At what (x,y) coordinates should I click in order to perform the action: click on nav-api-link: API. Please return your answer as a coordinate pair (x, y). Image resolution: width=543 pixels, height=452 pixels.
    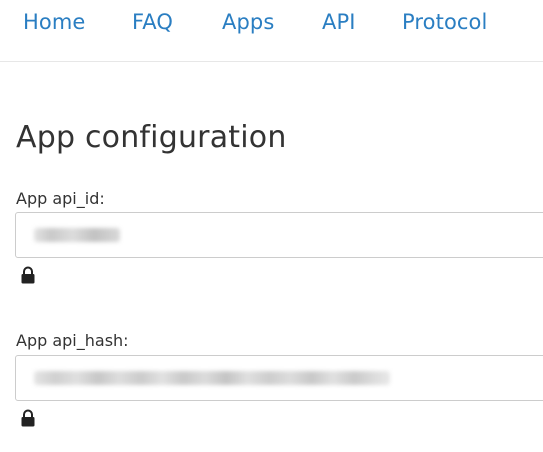
    Looking at the image, I should click on (339, 22).